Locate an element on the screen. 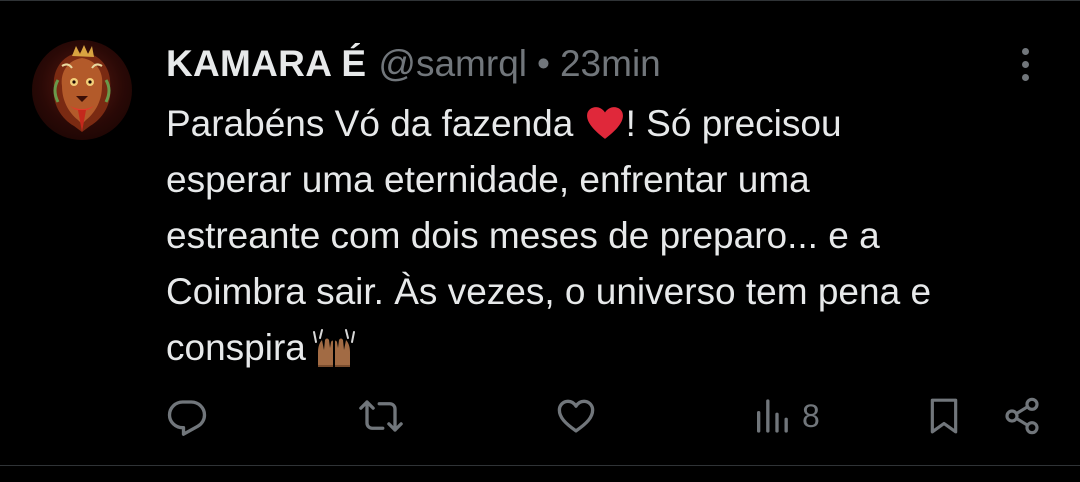  avatar-image is located at coordinates (82, 88).